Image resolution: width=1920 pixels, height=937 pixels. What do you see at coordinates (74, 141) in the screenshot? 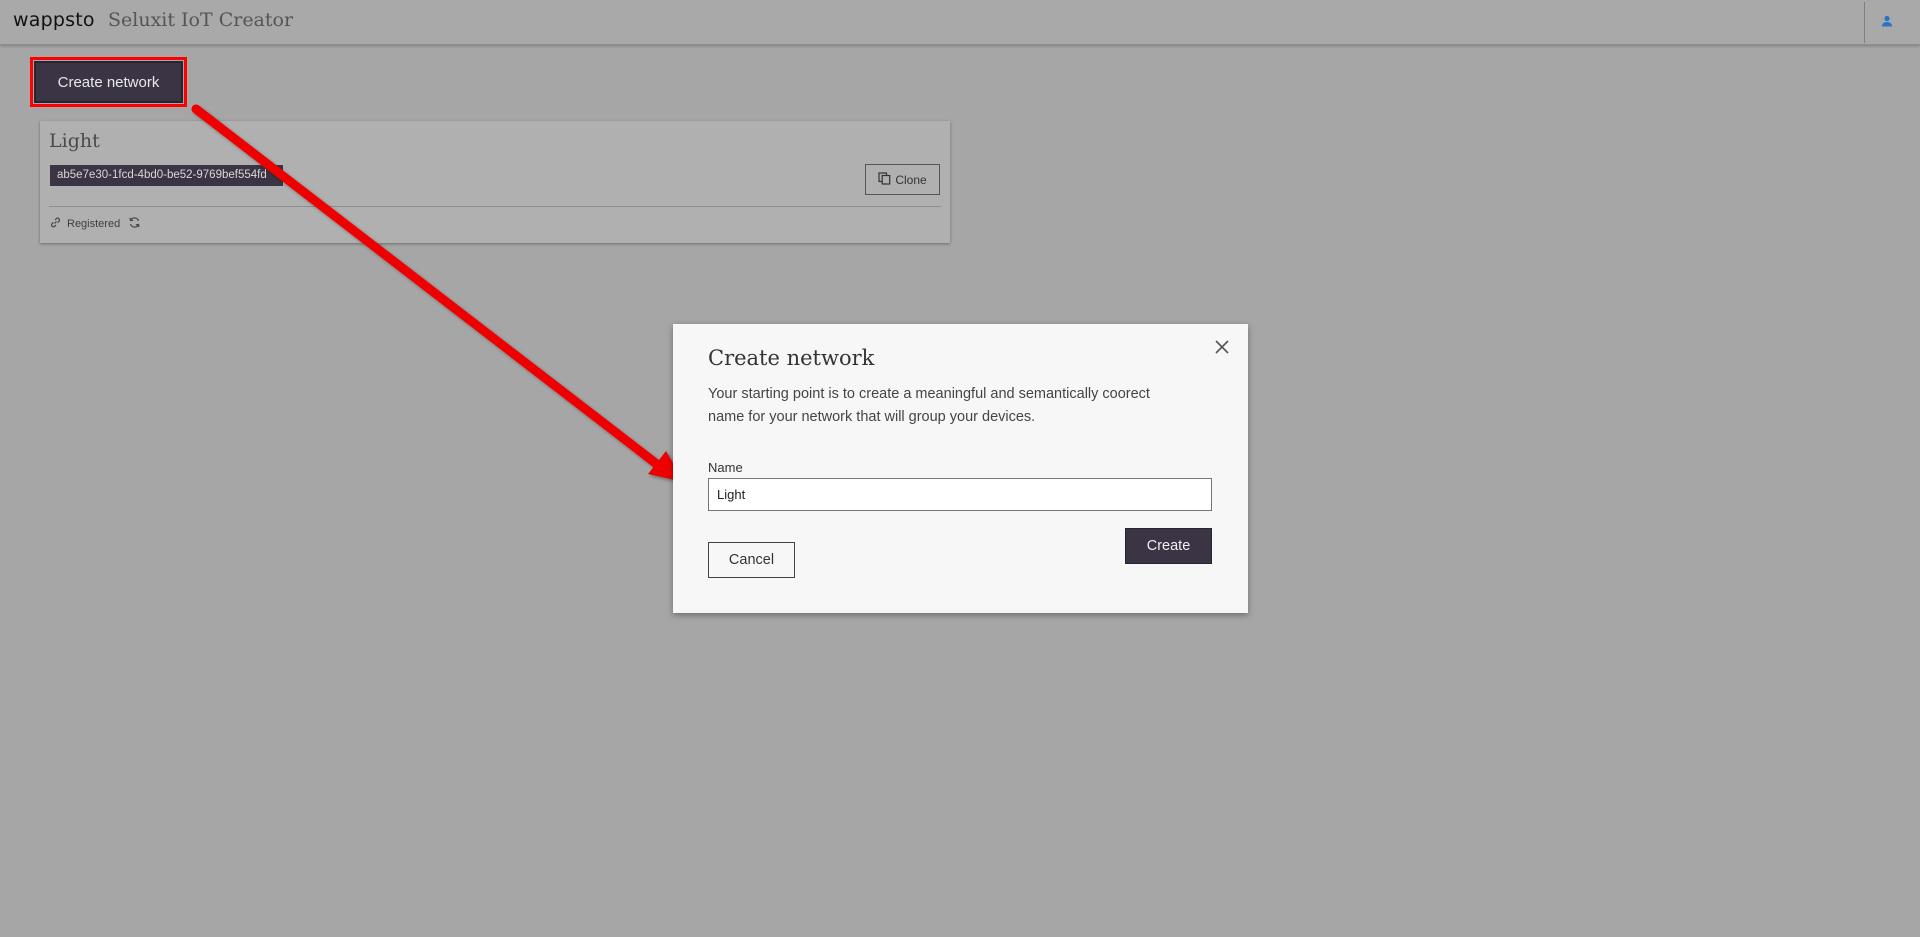
I see `network-title: Light` at bounding box center [74, 141].